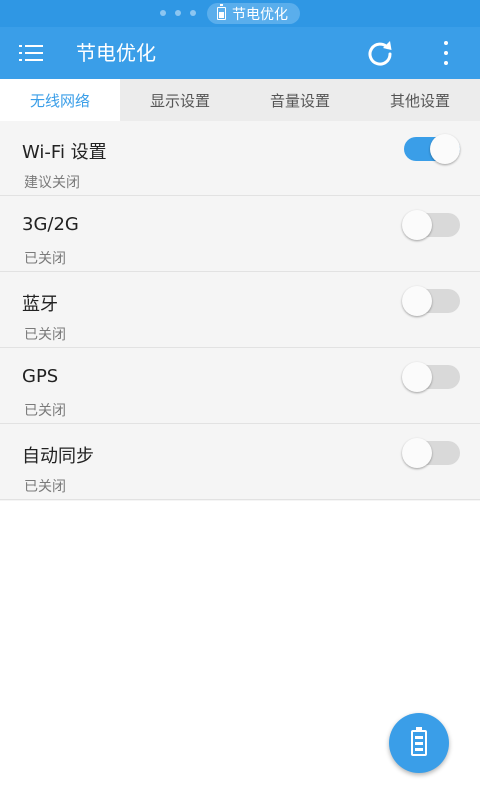  What do you see at coordinates (240, 386) in the screenshot?
I see `setting-row-gps: GPS 已关闭` at bounding box center [240, 386].